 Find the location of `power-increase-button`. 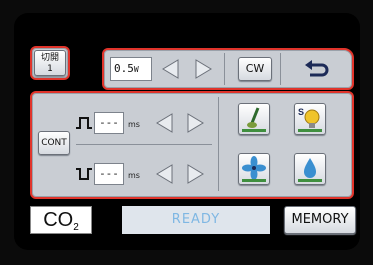

power-increase-button is located at coordinates (203, 69).